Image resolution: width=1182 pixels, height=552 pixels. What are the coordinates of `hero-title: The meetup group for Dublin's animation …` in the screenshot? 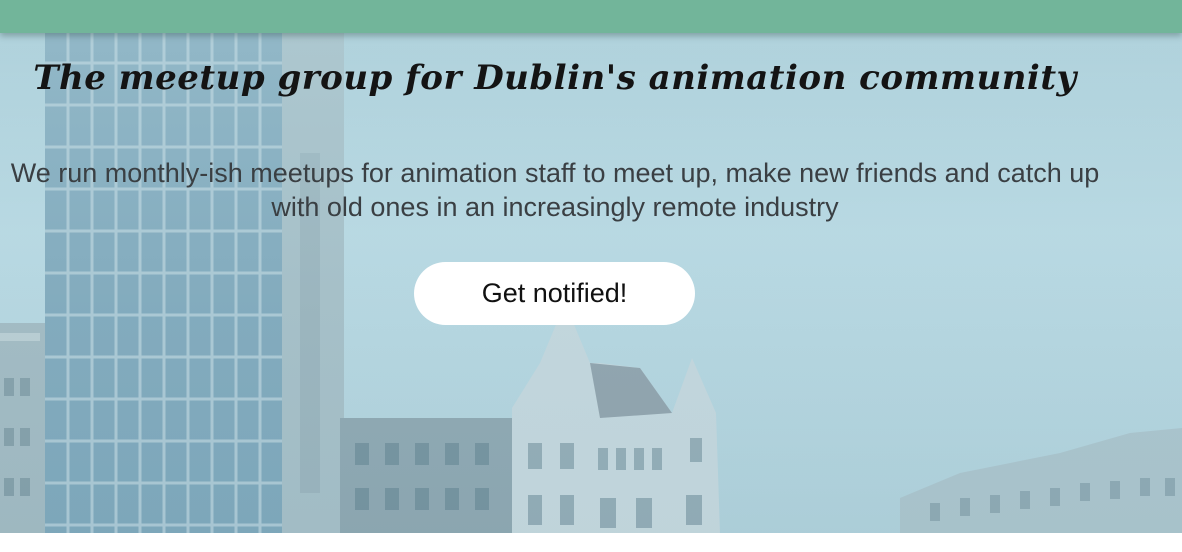 It's located at (555, 78).